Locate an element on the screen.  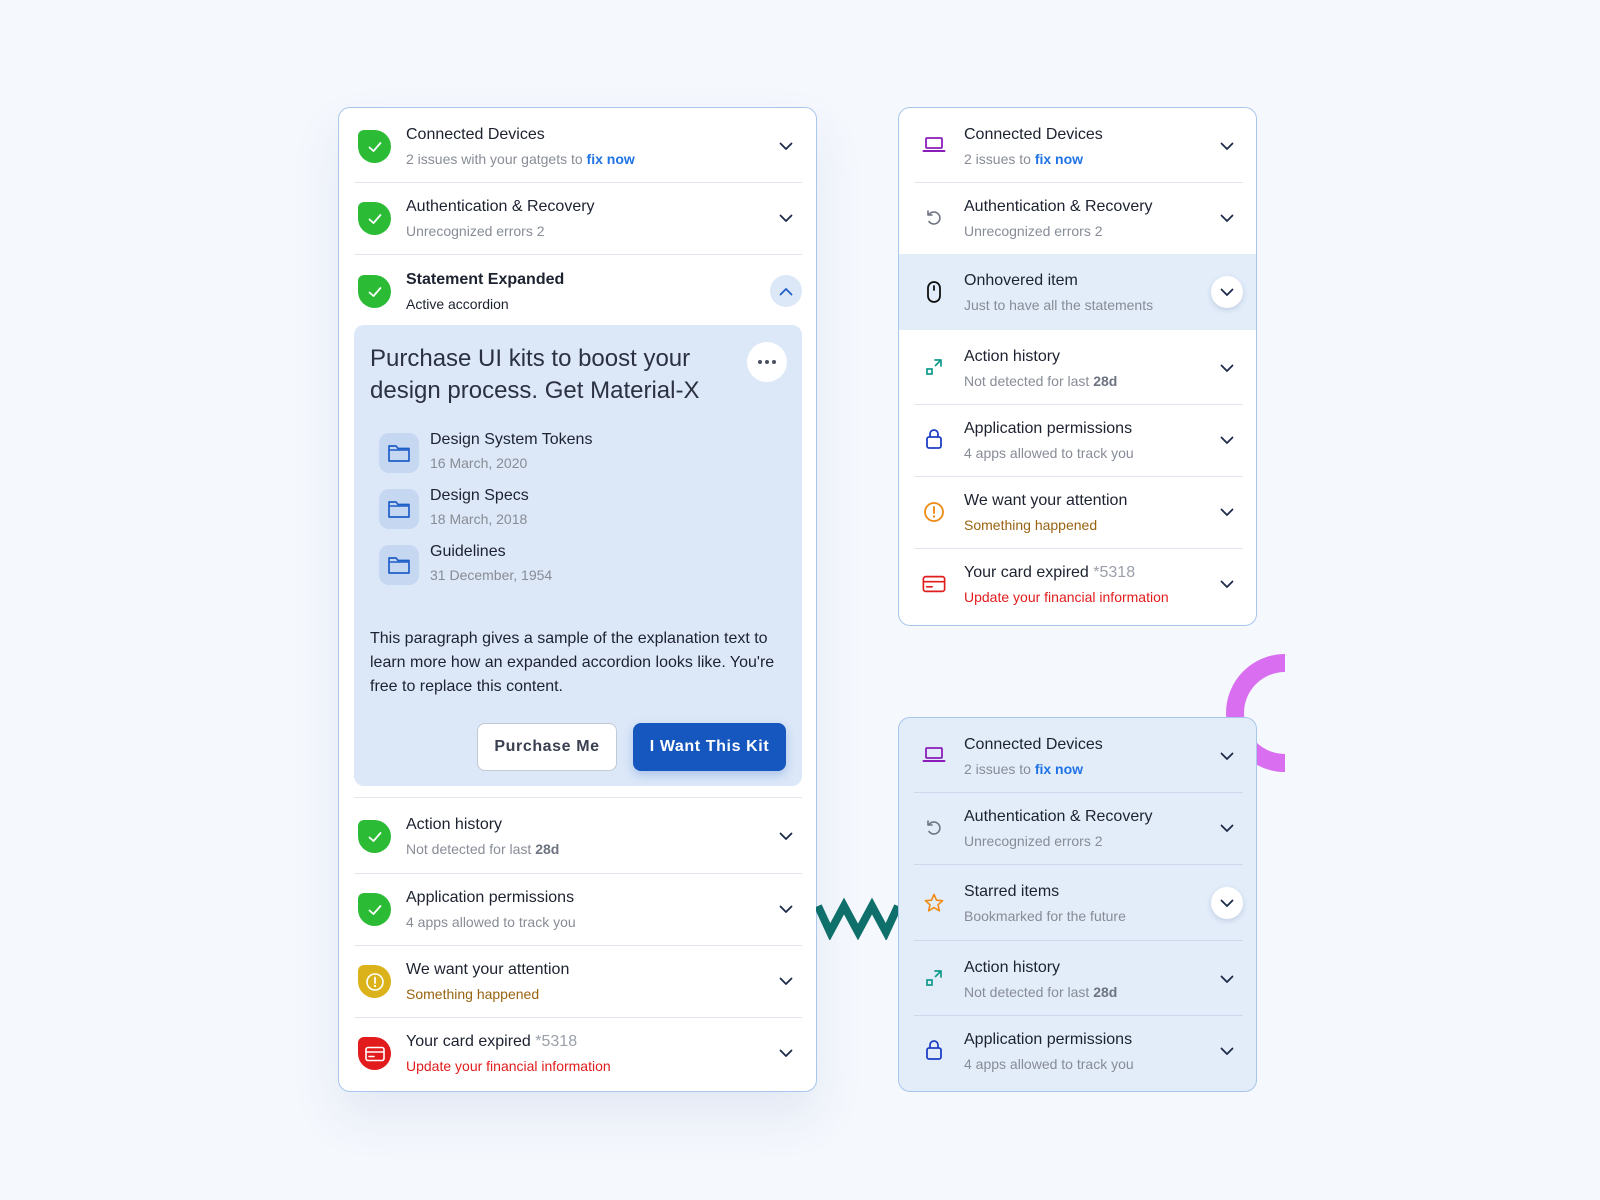
item-subtitle: Update your financial information is located at coordinates (1066, 597).